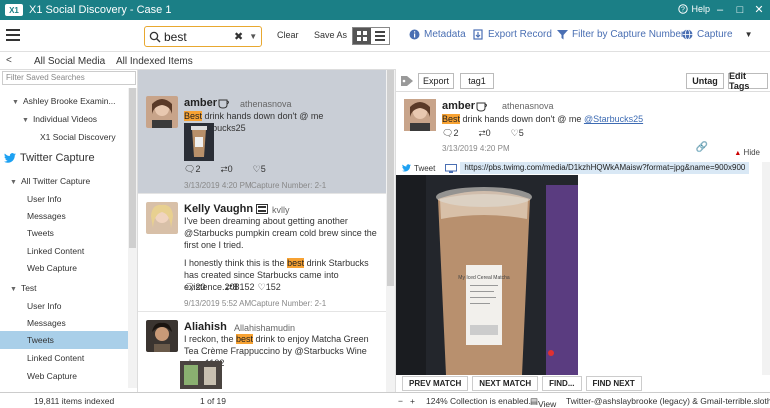 This screenshot has width=770, height=408. What do you see at coordinates (766, 268) in the screenshot?
I see `detail-scrollbar` at bounding box center [766, 268].